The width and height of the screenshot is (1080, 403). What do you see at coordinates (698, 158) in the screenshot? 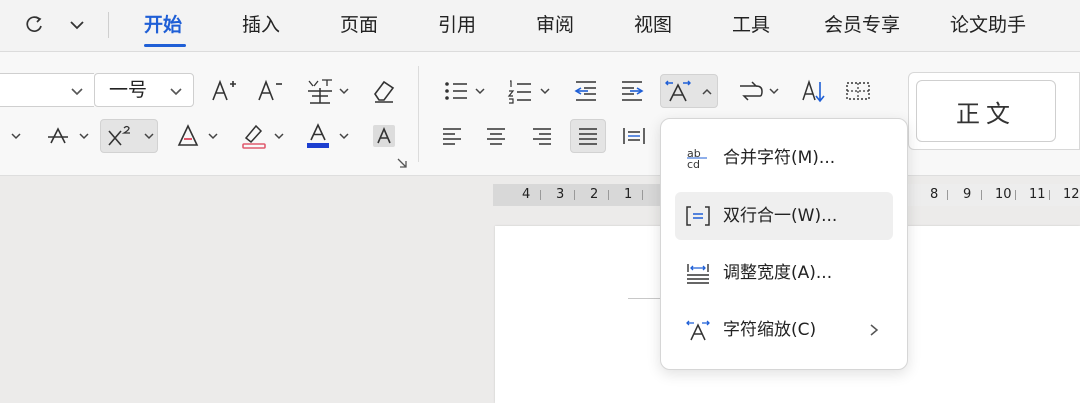
I see `combine-characters-icon: ab cd` at bounding box center [698, 158].